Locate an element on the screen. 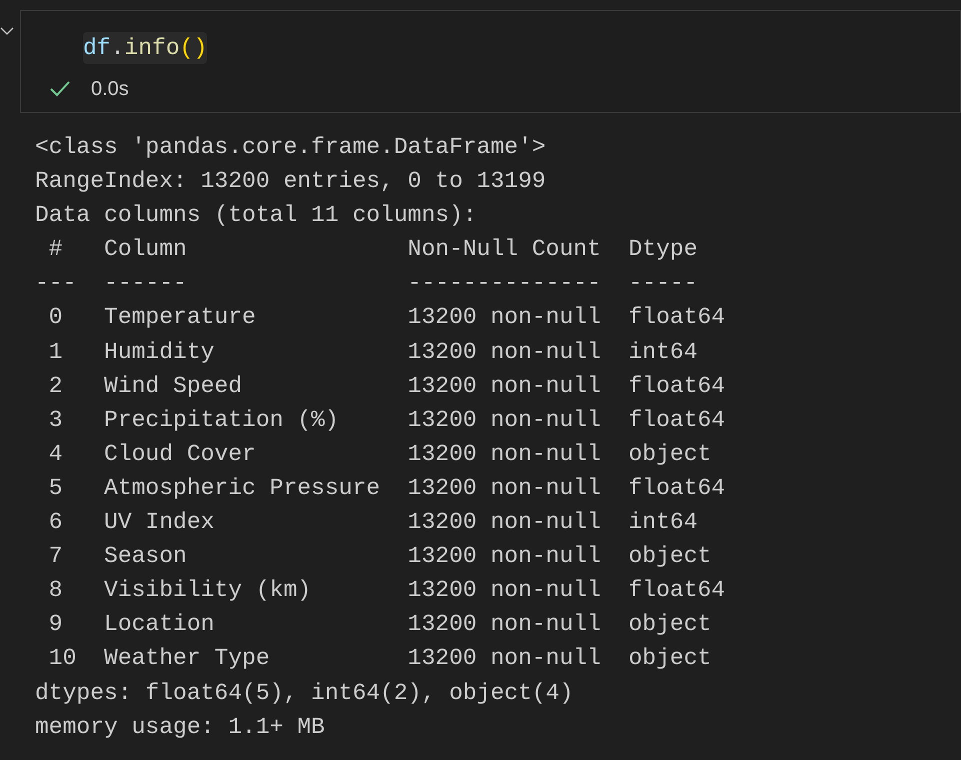 The width and height of the screenshot is (961, 760). output-line: 3 Precipitation (%) 13200 non-null float64 is located at coordinates (387, 420).